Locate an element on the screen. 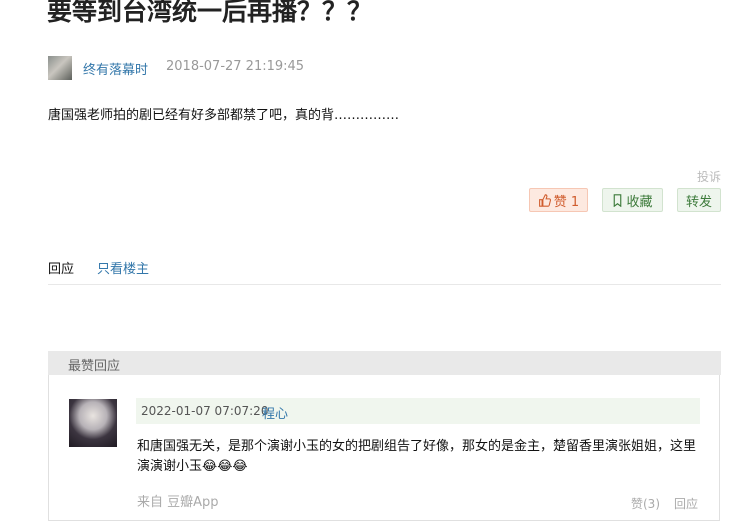  post-timestamp: 2018-07-27 21:19:45 is located at coordinates (235, 66).